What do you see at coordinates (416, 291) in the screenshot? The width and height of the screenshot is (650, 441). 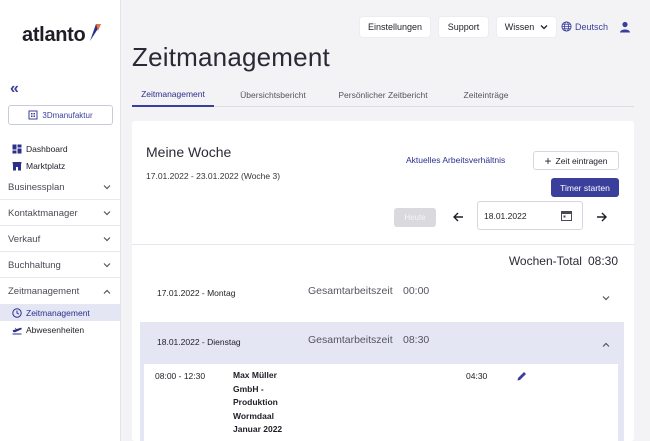 I see `day-total-value: 00:00` at bounding box center [416, 291].